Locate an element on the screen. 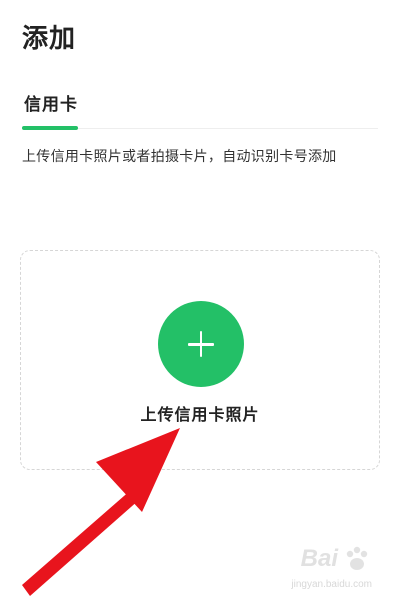  watermark-brand: Bai is located at coordinates (319, 558).